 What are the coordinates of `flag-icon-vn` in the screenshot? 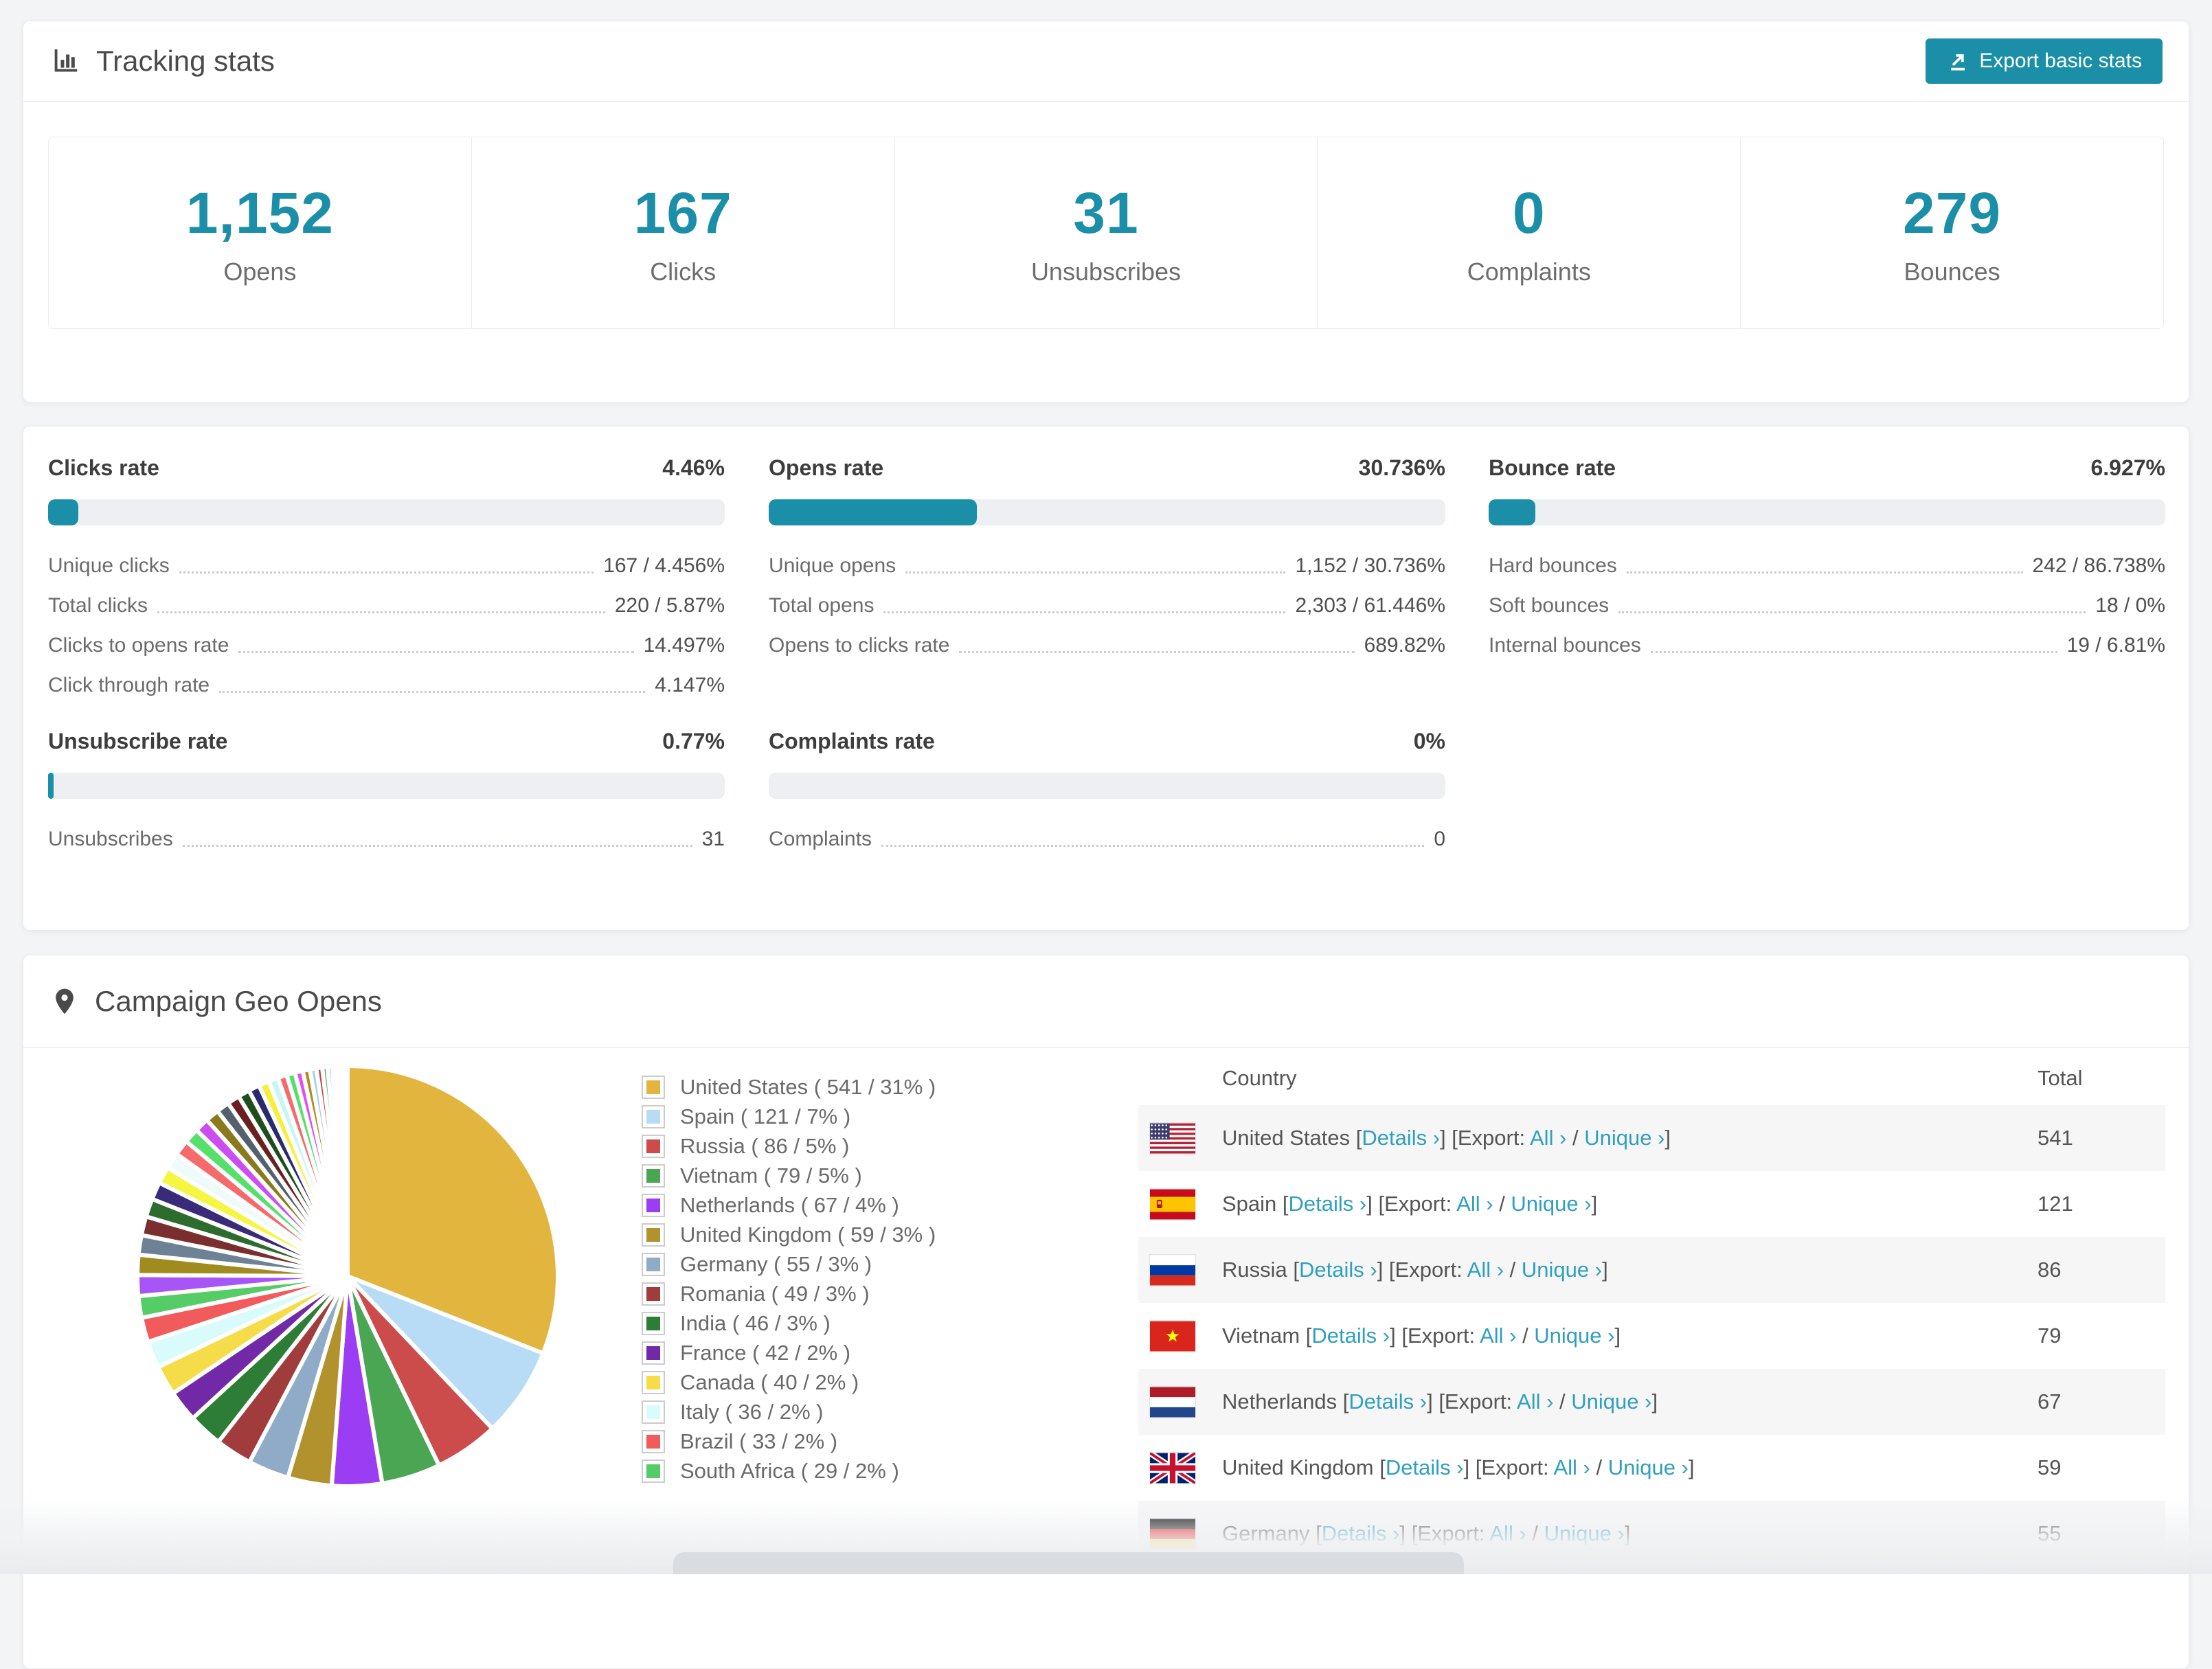 It's located at (1172, 1336).